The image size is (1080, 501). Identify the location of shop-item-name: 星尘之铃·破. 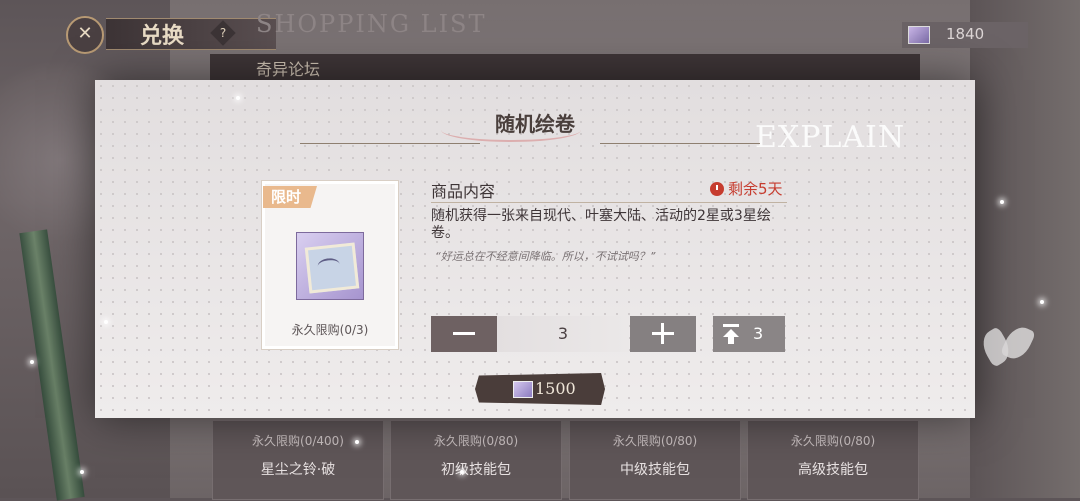
(298, 470).